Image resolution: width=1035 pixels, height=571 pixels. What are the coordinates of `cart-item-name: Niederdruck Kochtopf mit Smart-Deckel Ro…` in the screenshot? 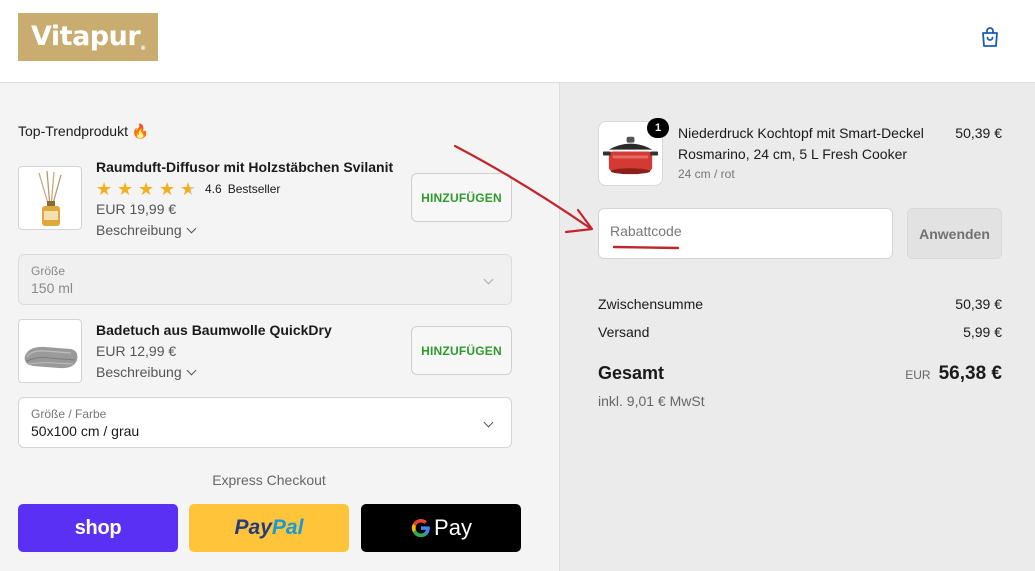 It's located at (801, 143).